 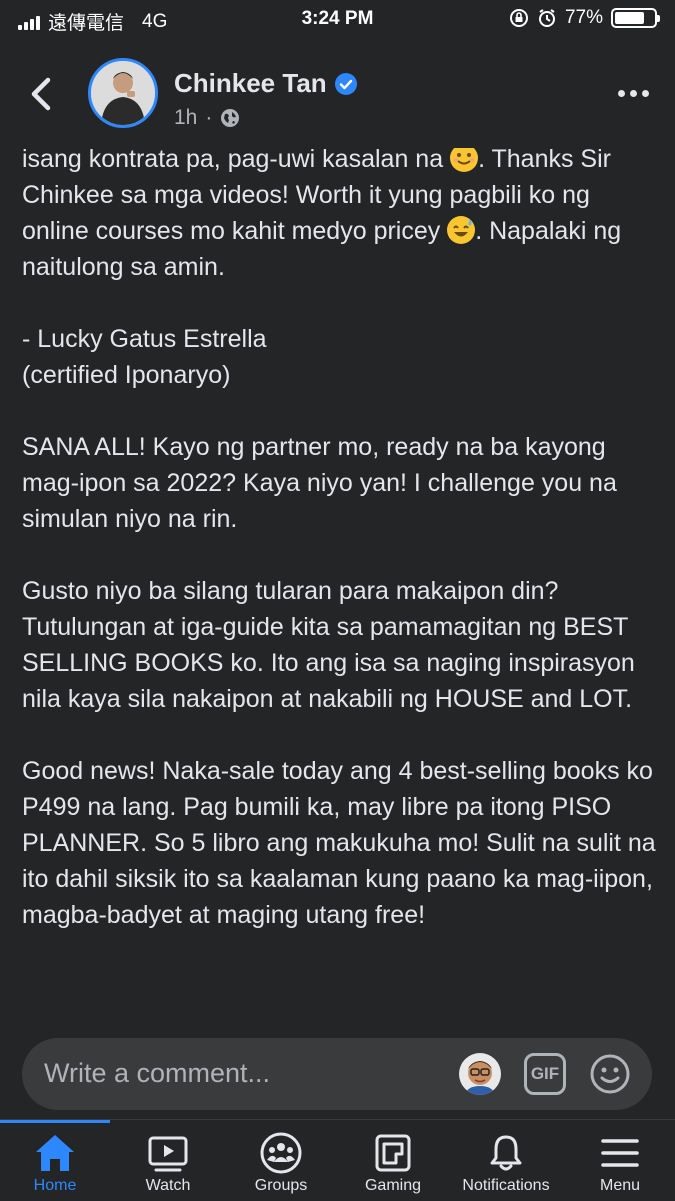 I want to click on nav-watch: Watch, so click(x=168, y=1160).